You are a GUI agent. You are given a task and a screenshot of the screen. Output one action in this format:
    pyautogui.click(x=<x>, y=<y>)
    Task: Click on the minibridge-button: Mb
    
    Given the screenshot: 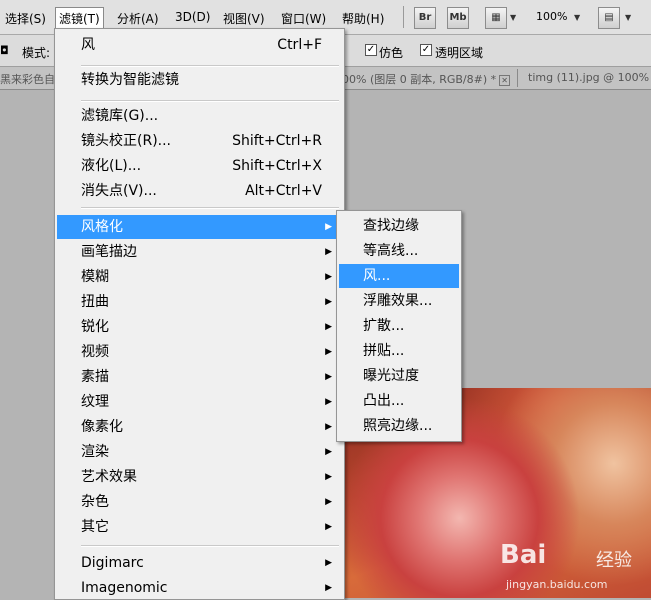 What is the action you would take?
    pyautogui.click(x=458, y=18)
    